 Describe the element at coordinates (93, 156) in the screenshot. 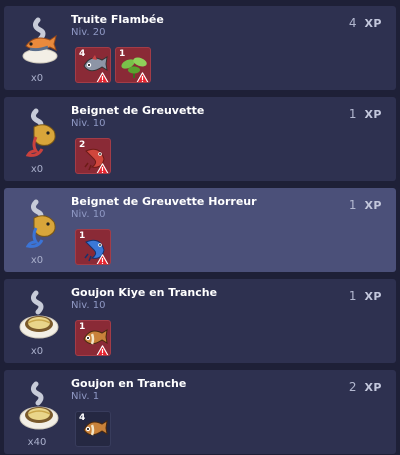

I see `ingredient-slot: 2` at that location.